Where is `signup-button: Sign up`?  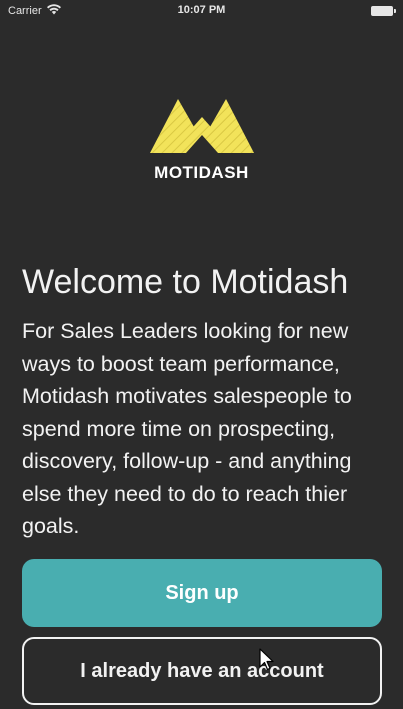
signup-button: Sign up is located at coordinates (202, 593).